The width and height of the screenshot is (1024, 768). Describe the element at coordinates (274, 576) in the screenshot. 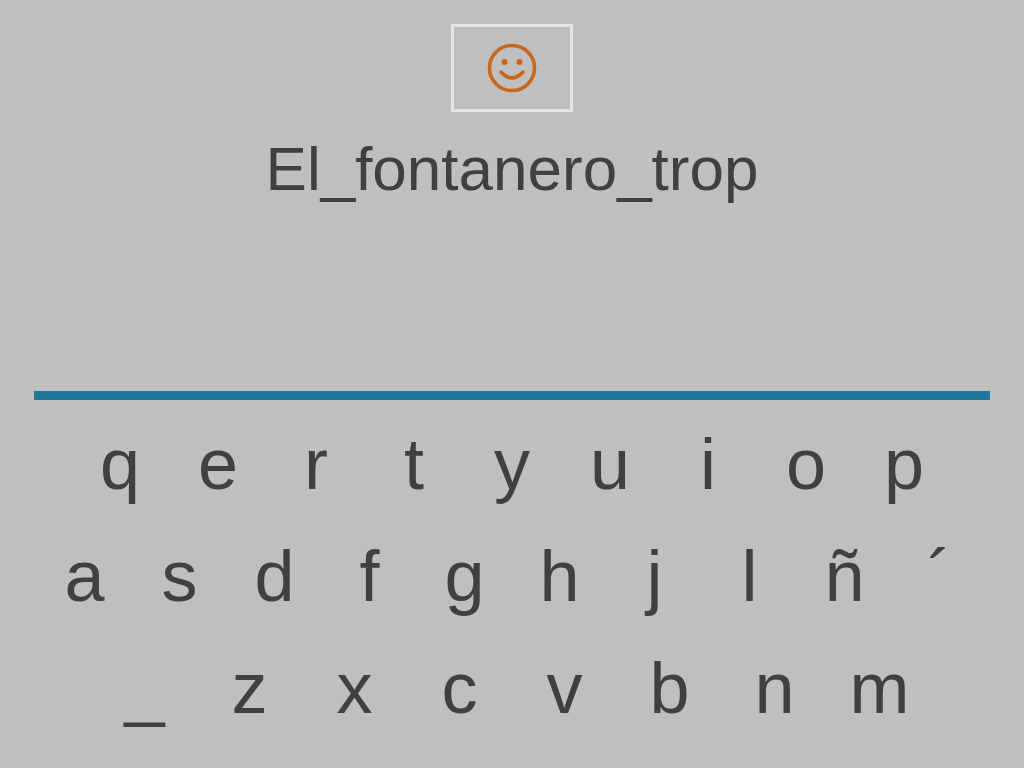

I see `key-button: d` at that location.